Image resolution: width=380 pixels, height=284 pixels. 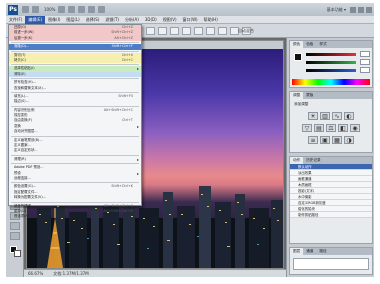 I want to click on edit-menu-item: 清理(R) ▸, so click(x=75, y=159).